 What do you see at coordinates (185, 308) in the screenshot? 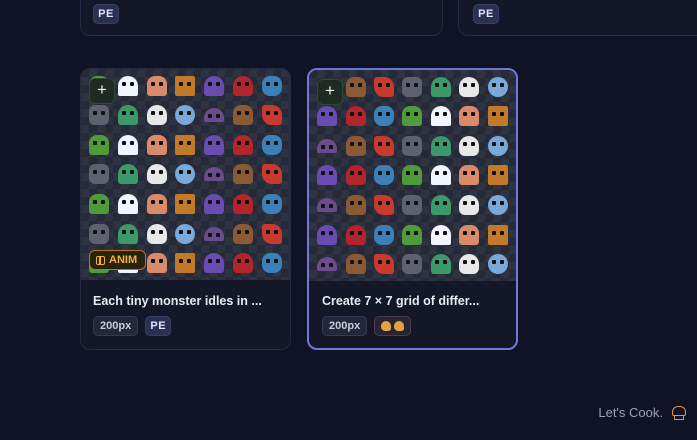
I see `card-body: Each tiny monster idles in ... 200px PE` at bounding box center [185, 308].